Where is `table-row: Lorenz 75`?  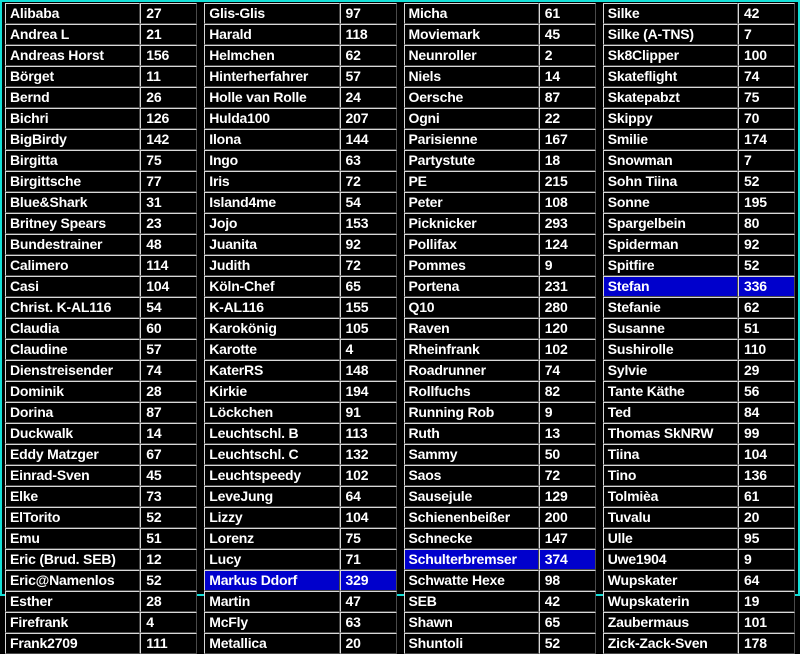 table-row: Lorenz 75 is located at coordinates (300, 538).